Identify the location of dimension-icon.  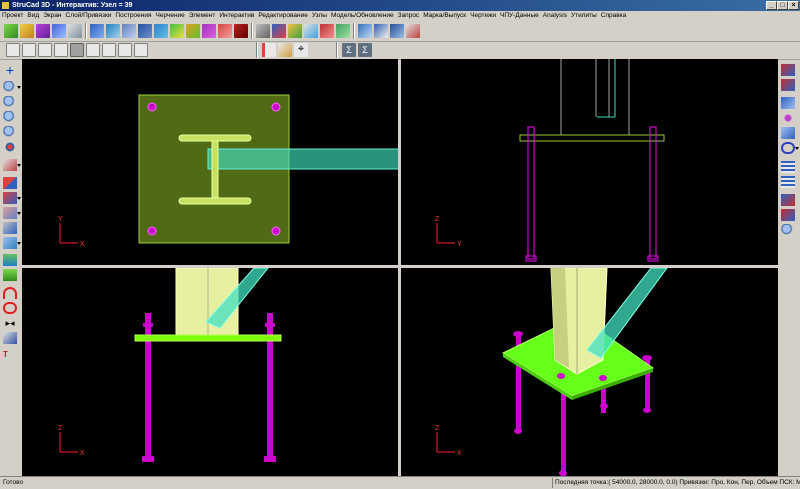
(269, 50).